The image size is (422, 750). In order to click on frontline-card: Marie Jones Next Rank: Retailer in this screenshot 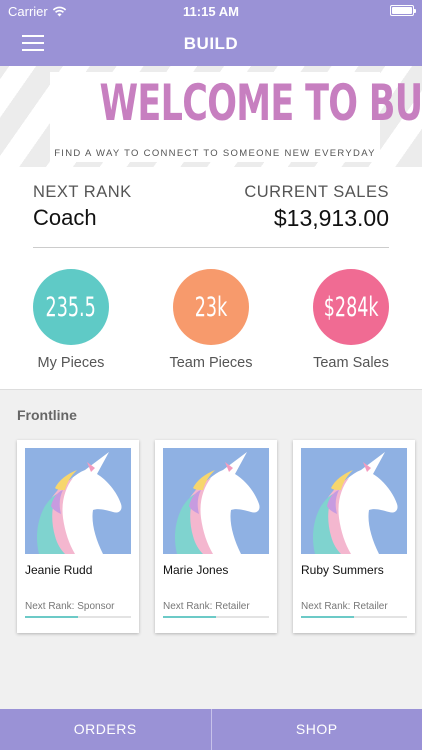, I will do `click(216, 536)`.